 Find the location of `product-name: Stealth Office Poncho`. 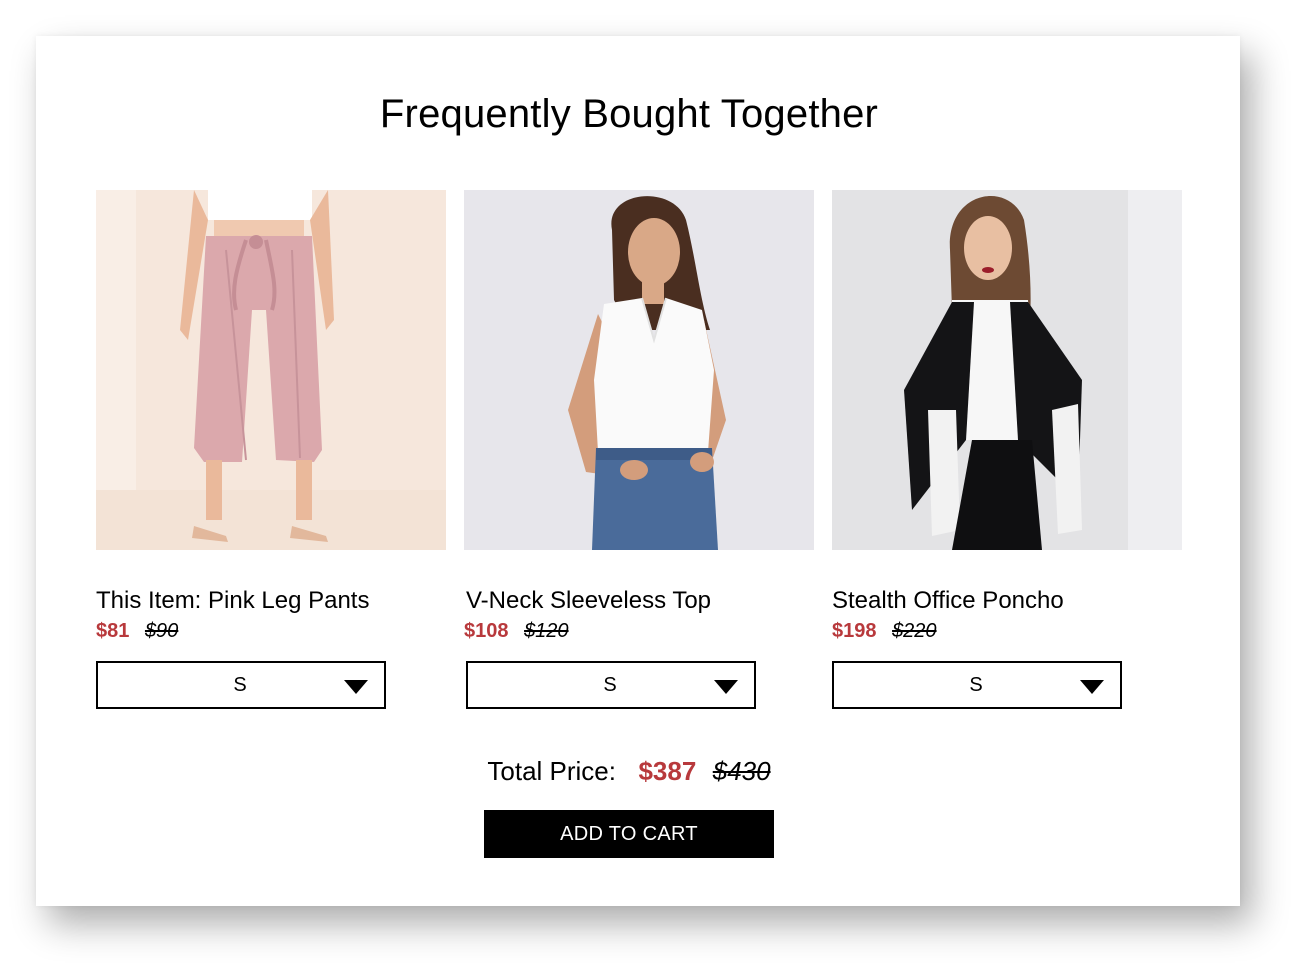

product-name: Stealth Office Poncho is located at coordinates (1007, 601).